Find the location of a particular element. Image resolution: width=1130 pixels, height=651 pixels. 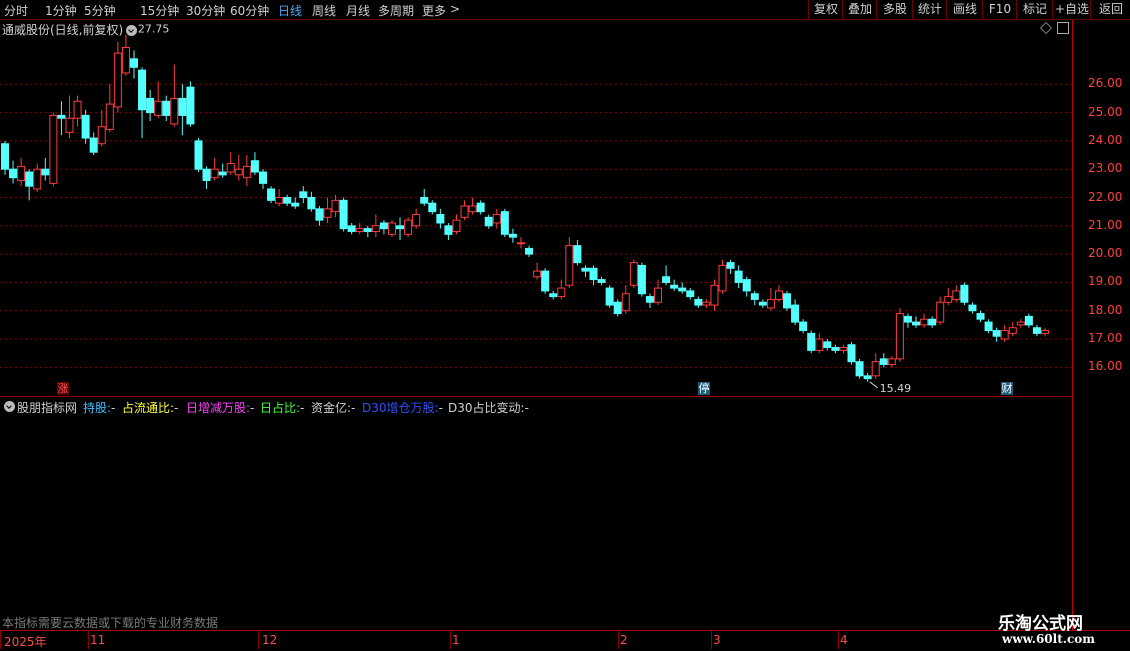

toolbar-button-3: 统计 is located at coordinates (929, 9).